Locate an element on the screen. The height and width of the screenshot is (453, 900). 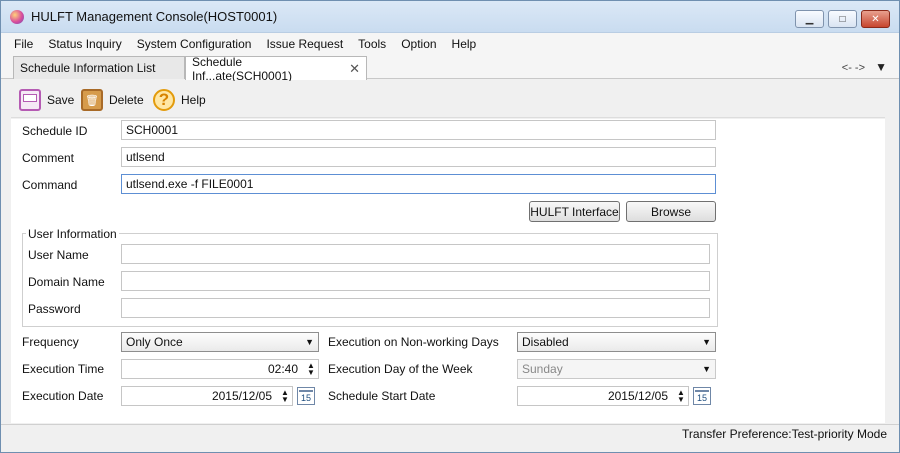
close-icon: ✕ is located at coordinates (354, 69).